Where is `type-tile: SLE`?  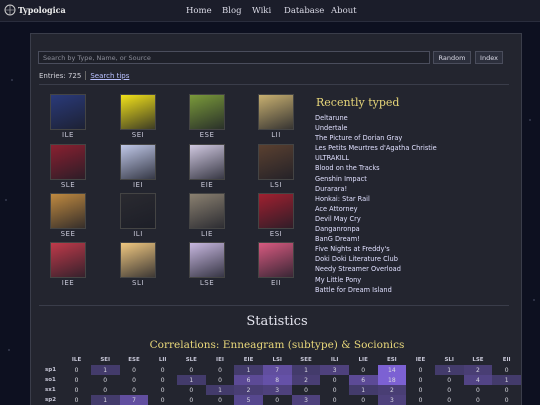
type-tile: SLE is located at coordinates (68, 166).